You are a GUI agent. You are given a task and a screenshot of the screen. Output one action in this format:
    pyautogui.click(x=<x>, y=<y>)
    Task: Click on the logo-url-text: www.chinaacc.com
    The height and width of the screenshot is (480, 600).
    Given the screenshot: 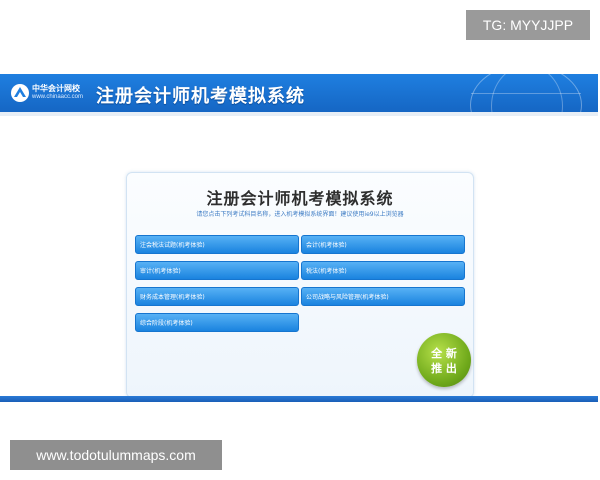 What is the action you would take?
    pyautogui.click(x=58, y=97)
    